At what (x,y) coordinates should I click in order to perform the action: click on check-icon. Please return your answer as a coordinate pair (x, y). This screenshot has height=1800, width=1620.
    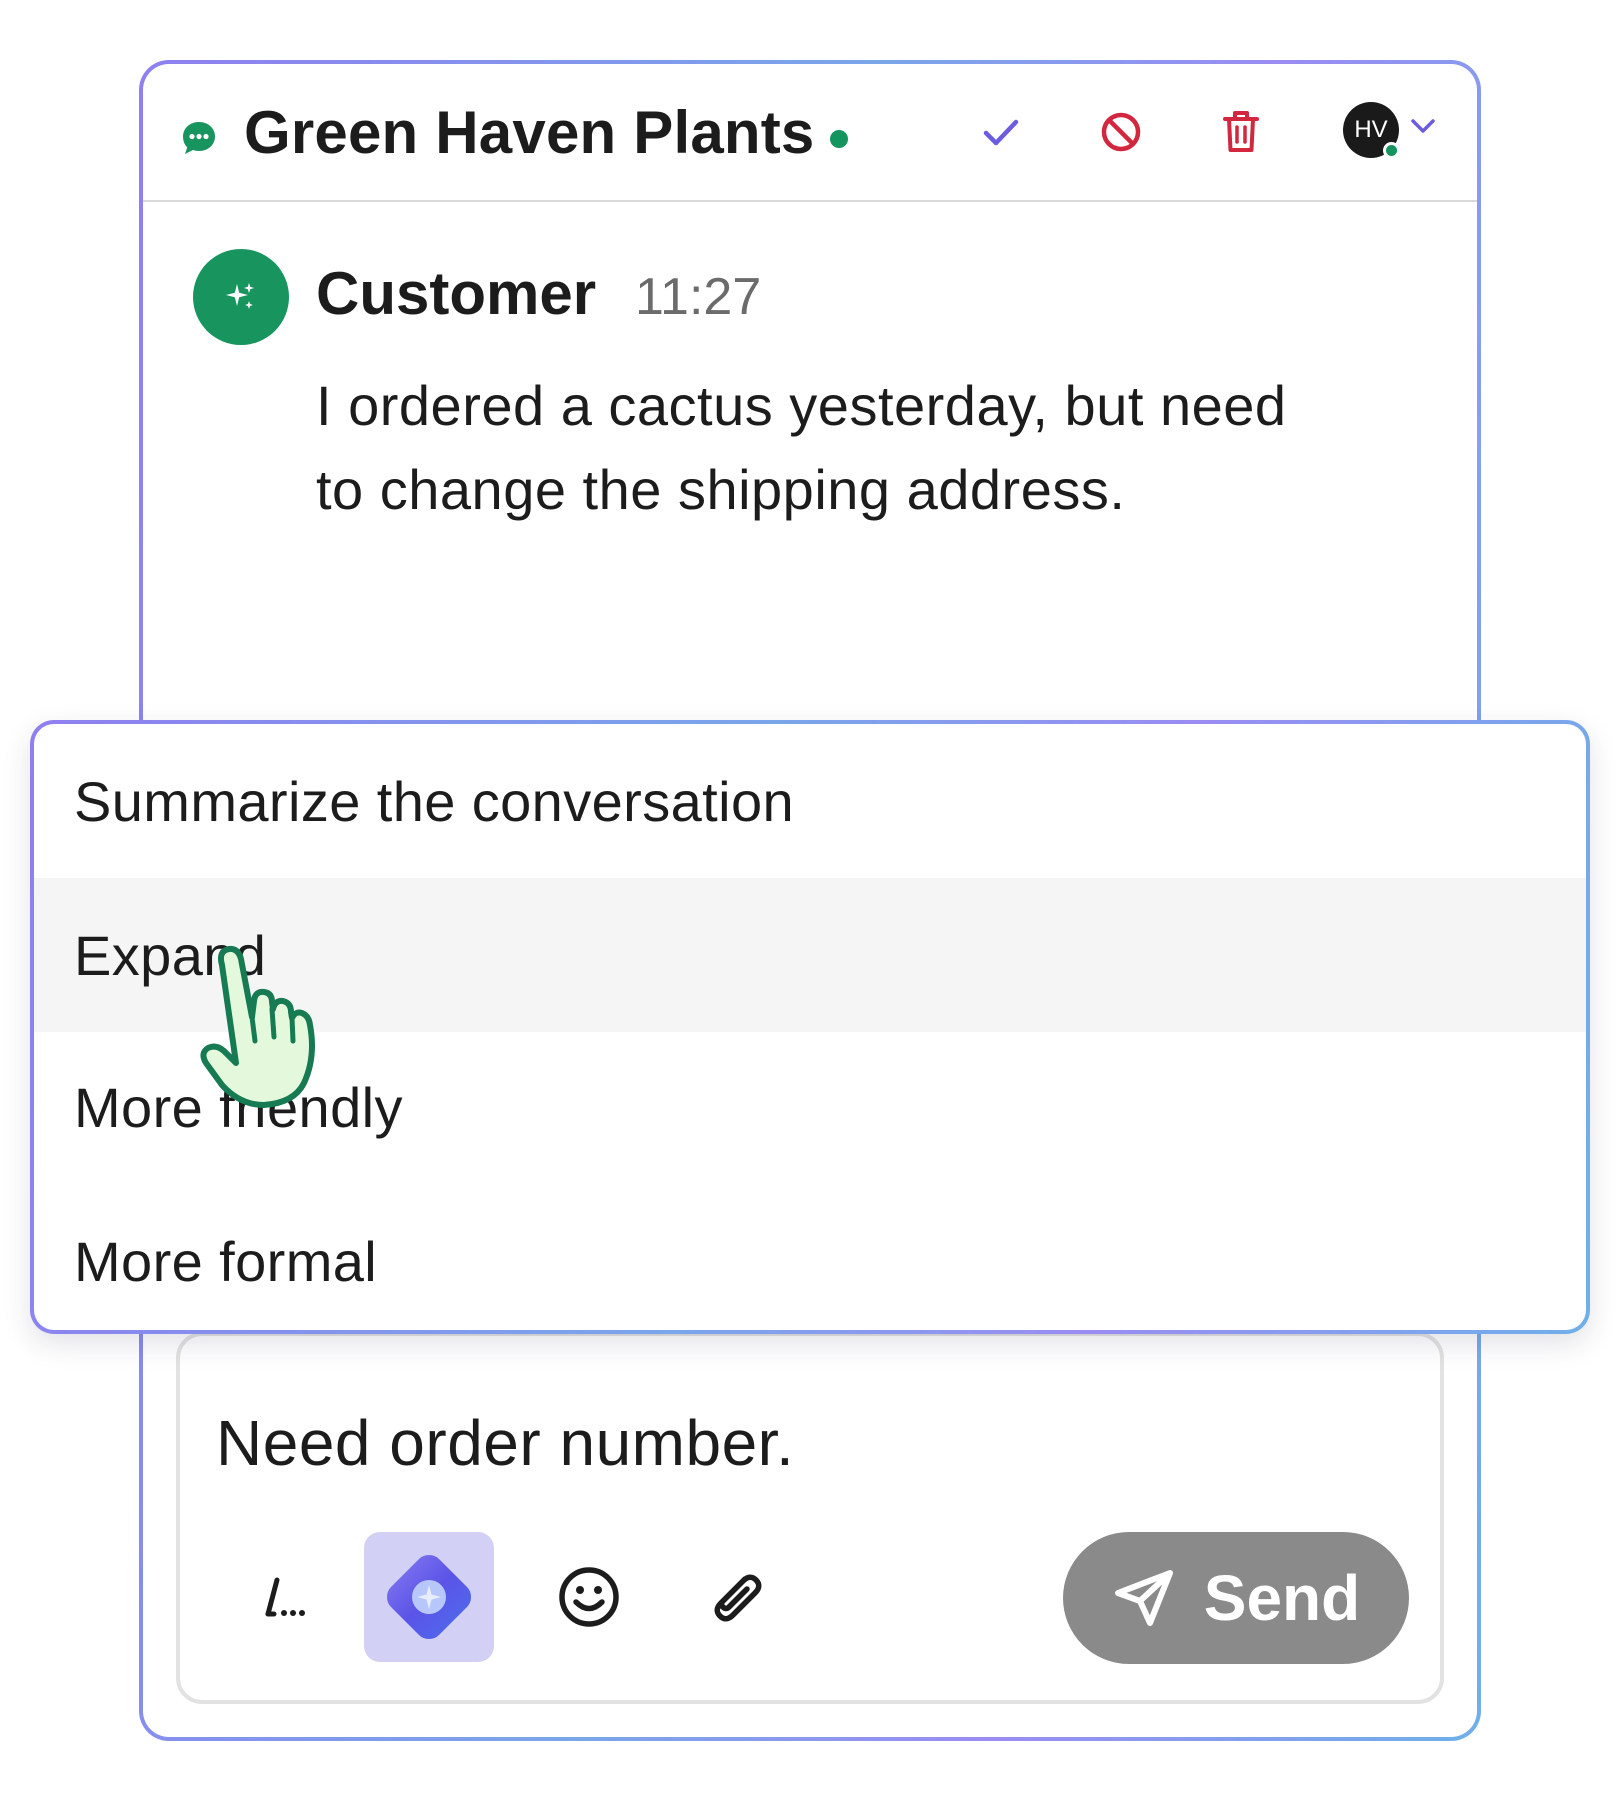
    Looking at the image, I should click on (1001, 132).